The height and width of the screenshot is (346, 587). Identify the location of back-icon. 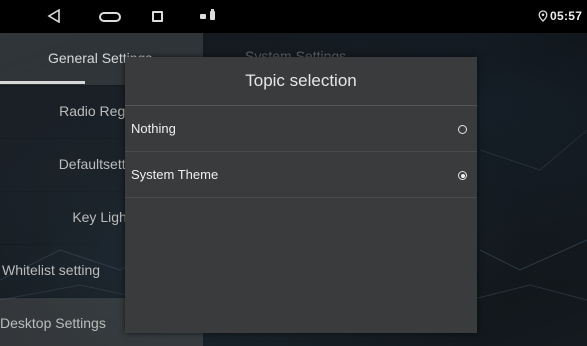
(54, 16).